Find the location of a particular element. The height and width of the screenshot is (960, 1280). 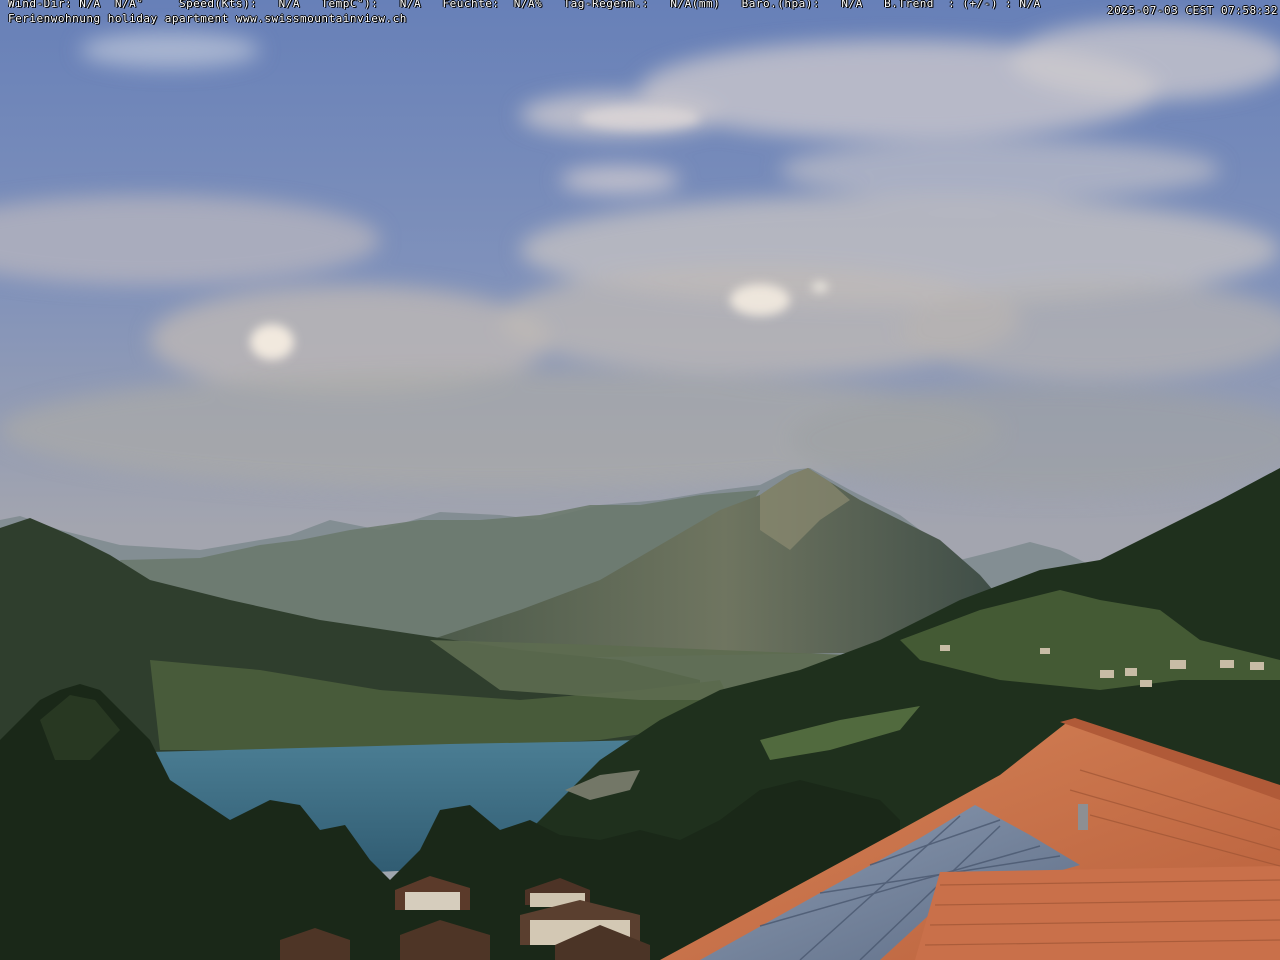

timestamp: 2025-07-03 CEST 07:58:32 is located at coordinates (1192, 10).